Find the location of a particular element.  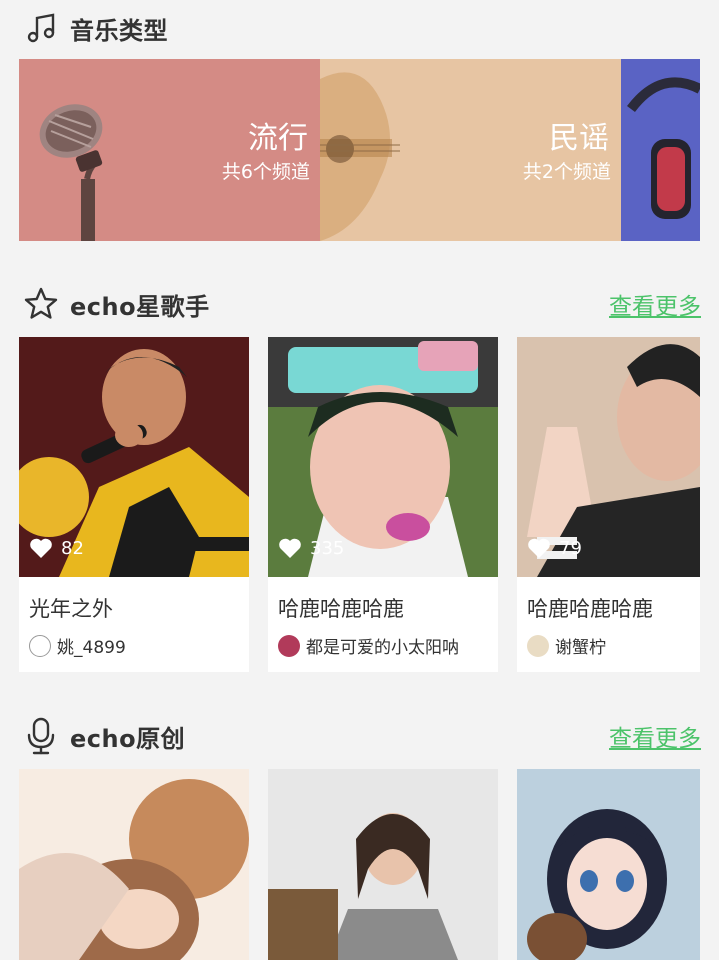

originals-see-more-link: 查看更多 is located at coordinates (655, 736).